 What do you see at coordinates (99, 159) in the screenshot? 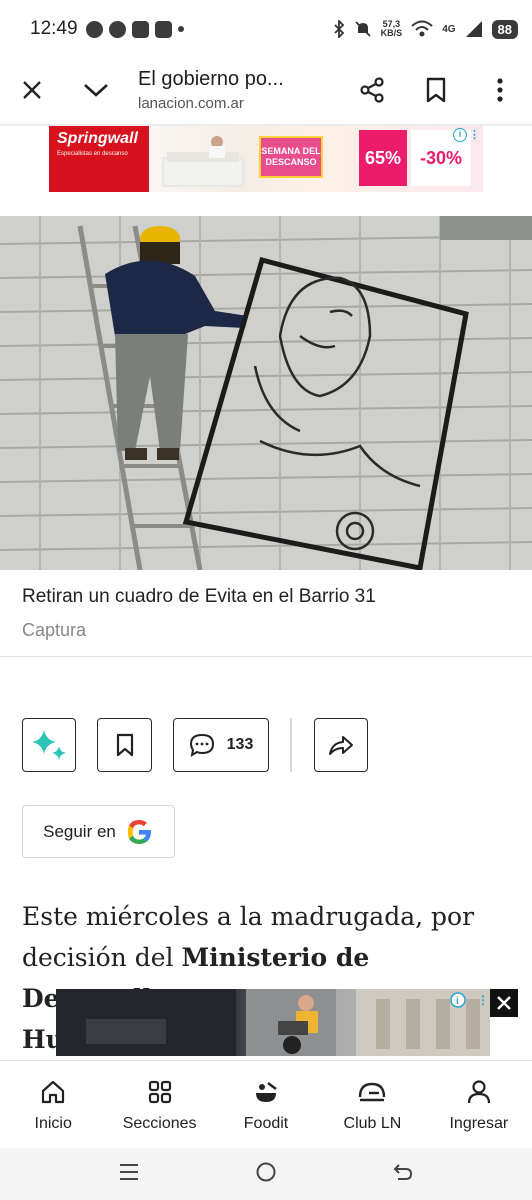
I see `ad-brand-panel: Springwall Especialistas en descanso` at bounding box center [99, 159].